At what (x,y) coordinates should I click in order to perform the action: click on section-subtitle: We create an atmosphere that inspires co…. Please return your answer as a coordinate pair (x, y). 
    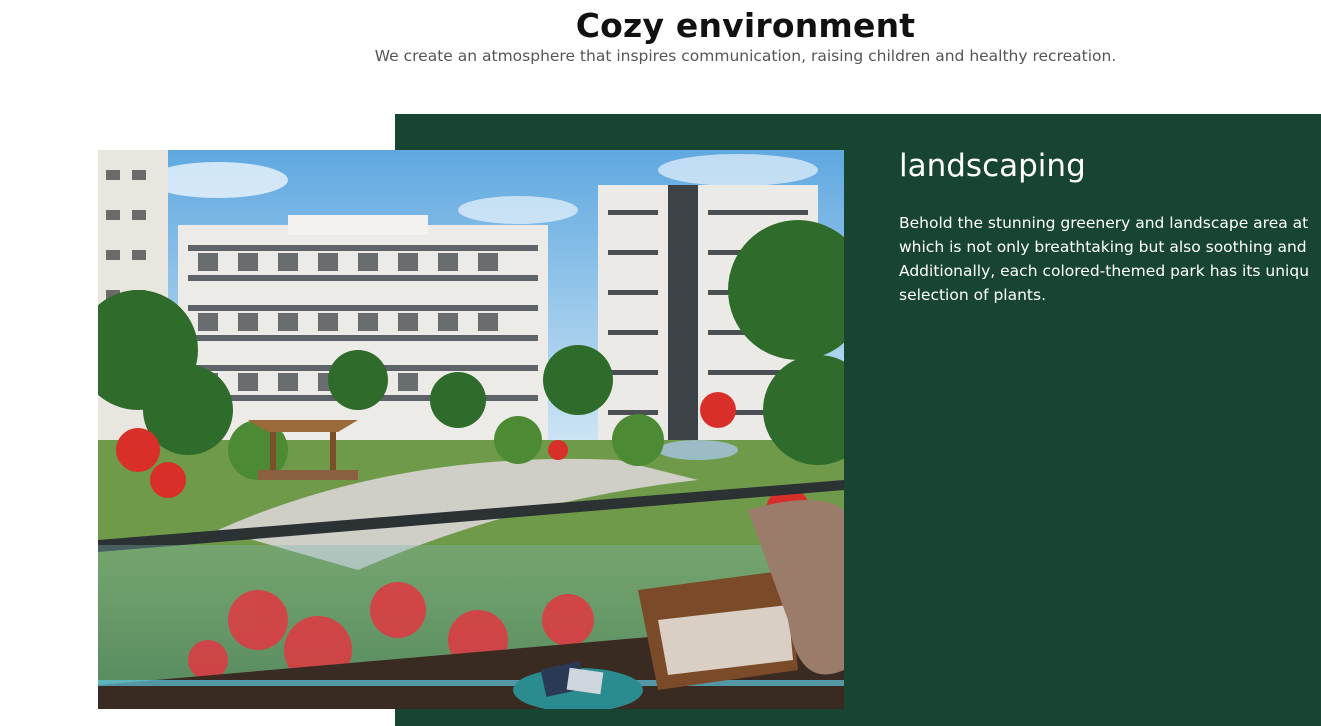
    Looking at the image, I should click on (745, 56).